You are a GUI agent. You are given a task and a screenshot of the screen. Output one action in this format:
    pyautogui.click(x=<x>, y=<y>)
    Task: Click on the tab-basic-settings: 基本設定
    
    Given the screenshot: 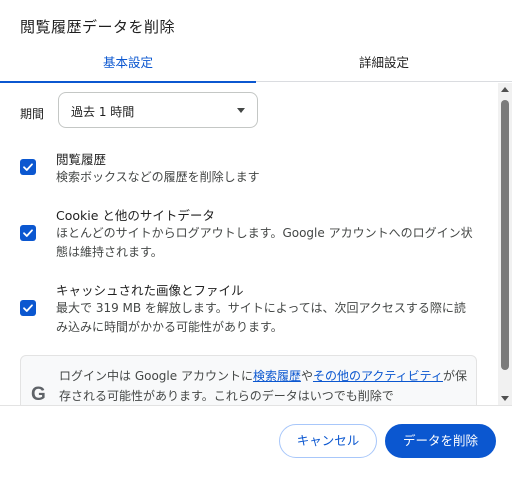 What is the action you would take?
    pyautogui.click(x=128, y=64)
    